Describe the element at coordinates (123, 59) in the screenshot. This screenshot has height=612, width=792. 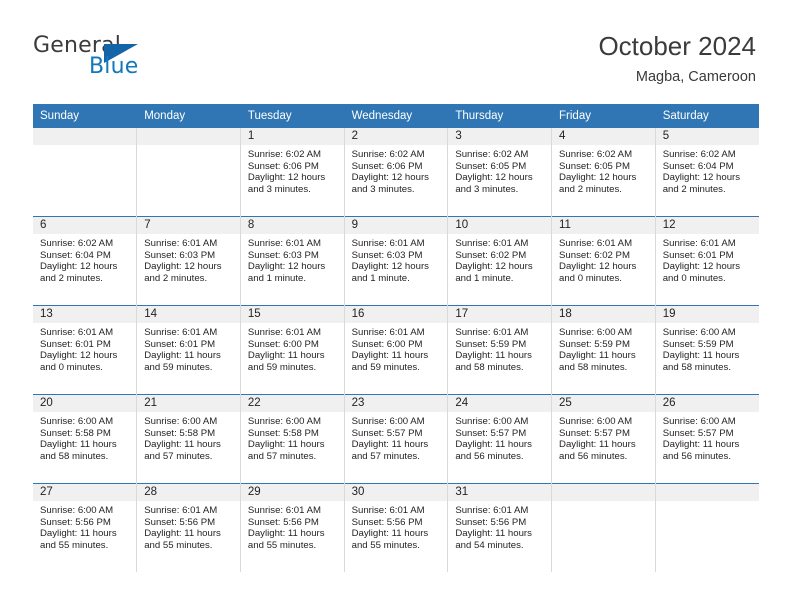
I see `general-blue-logo: General Blue` at that location.